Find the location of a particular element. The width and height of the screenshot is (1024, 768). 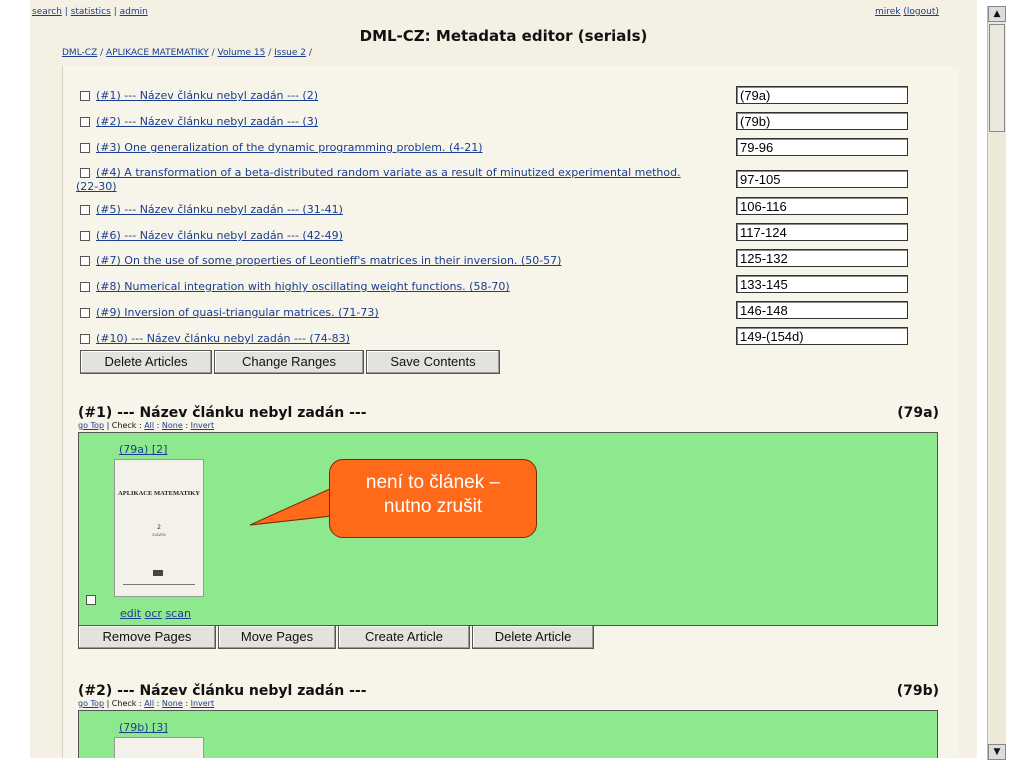

breadcrumb-dml-cz: DML-CZ is located at coordinates (79, 53).